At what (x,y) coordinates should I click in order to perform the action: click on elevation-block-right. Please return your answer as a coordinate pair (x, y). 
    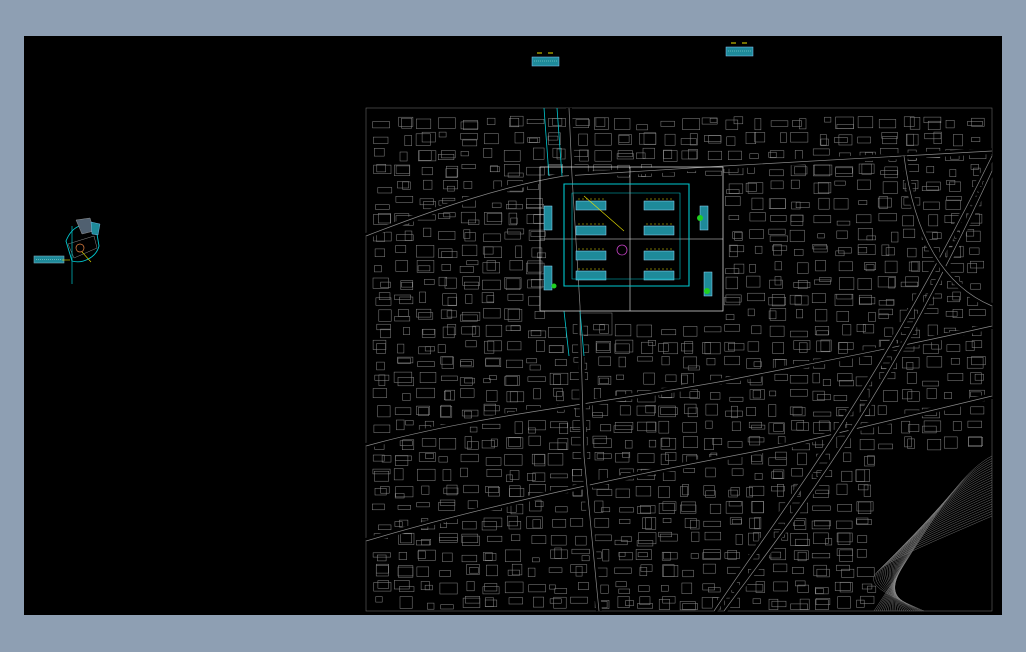
    Looking at the image, I should click on (739, 49).